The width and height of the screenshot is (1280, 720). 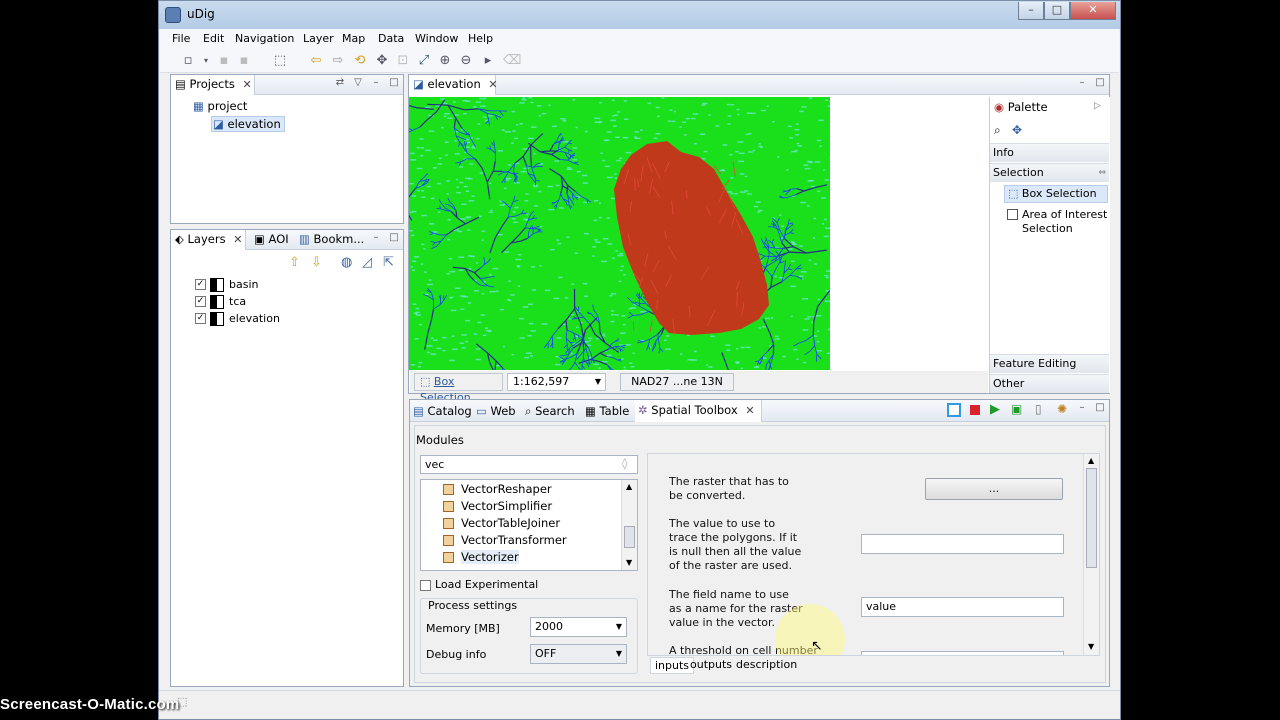 I want to click on properties-icon: ◿, so click(x=367, y=262).